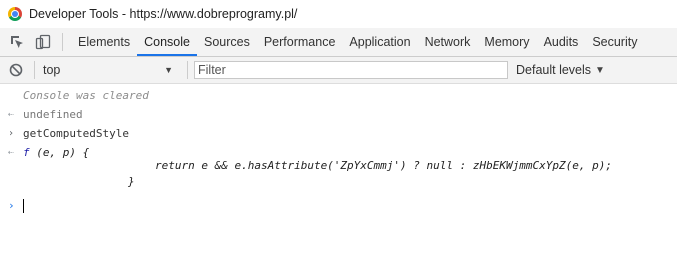 The image size is (677, 257). Describe the element at coordinates (131, 181) in the screenshot. I see `function-close: }` at that location.